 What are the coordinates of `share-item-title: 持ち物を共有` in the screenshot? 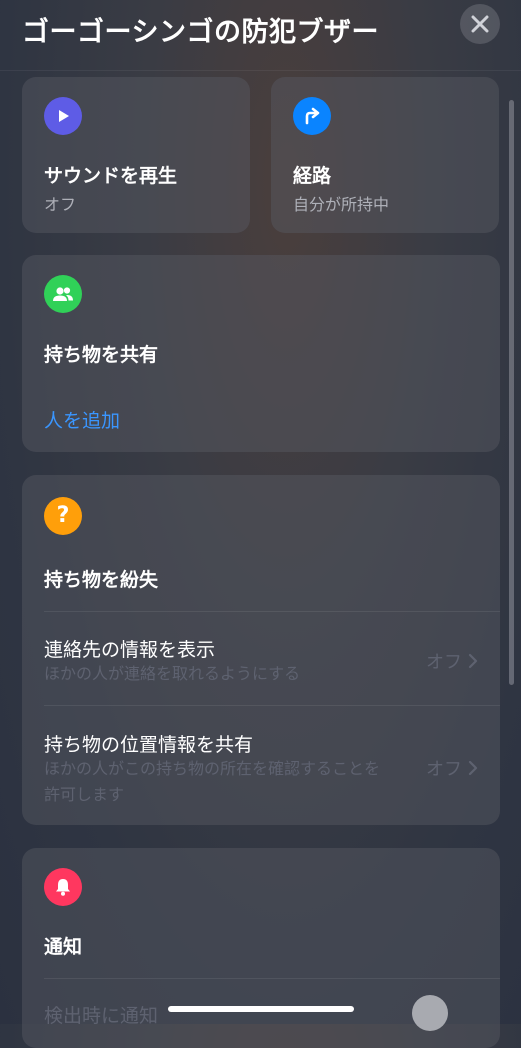 It's located at (101, 355).